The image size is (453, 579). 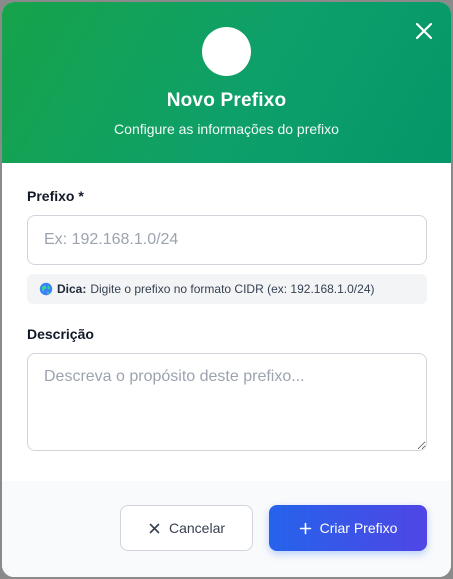 I want to click on description-textarea, so click(x=227, y=402).